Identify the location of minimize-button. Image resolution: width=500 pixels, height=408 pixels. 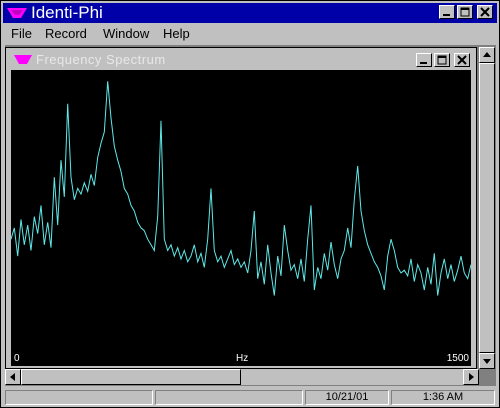
(447, 12).